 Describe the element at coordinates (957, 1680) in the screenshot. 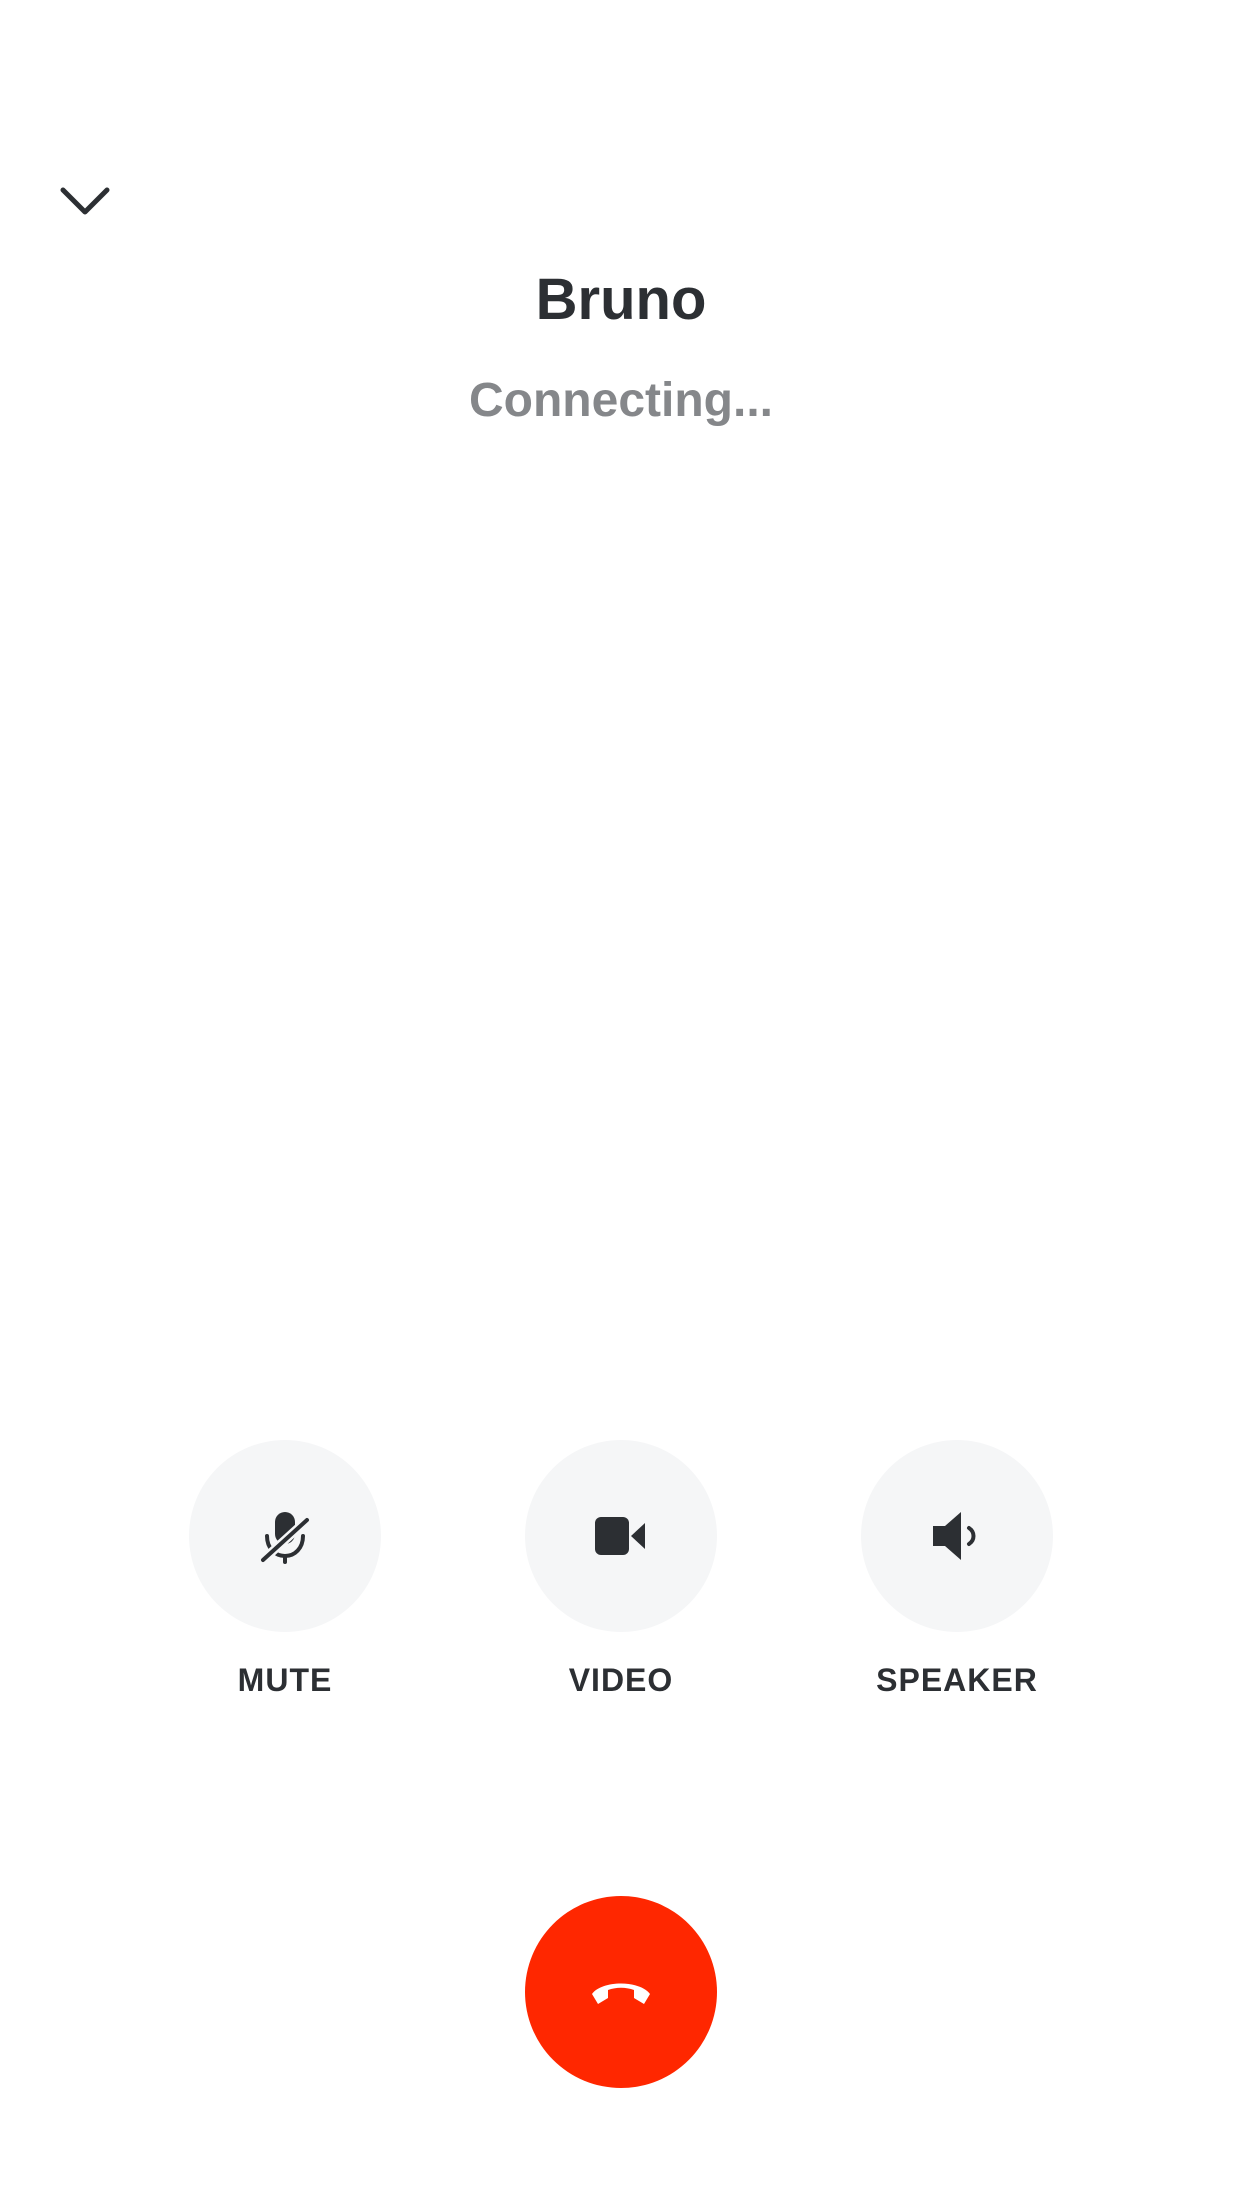

I see `speaker-label: SPEAKER` at that location.